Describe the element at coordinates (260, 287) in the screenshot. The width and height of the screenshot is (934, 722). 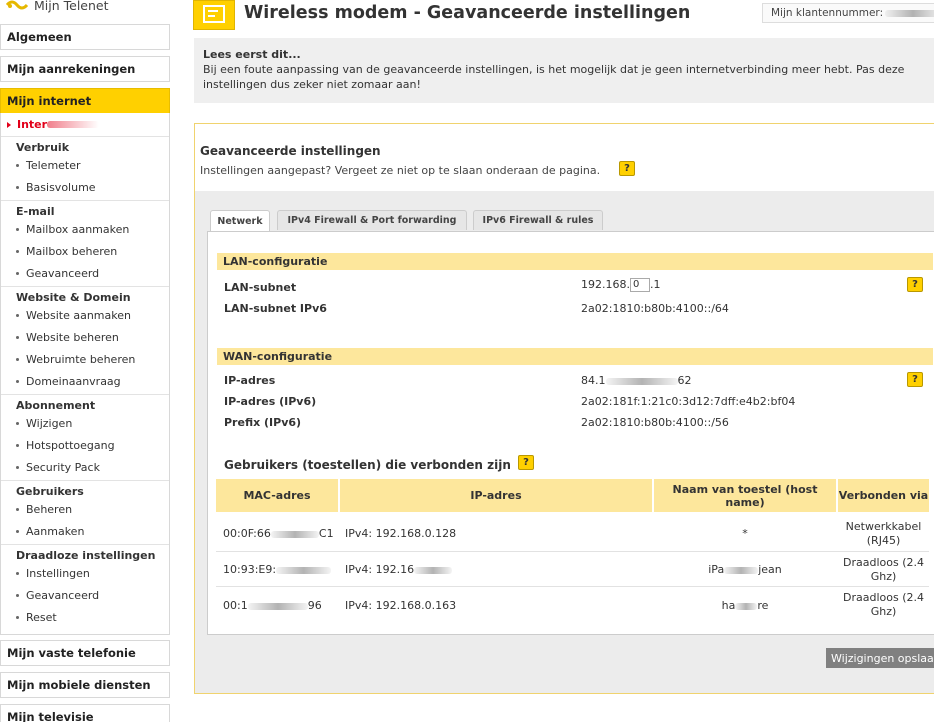
I see `lan-subnet-label: LAN-subnet` at that location.